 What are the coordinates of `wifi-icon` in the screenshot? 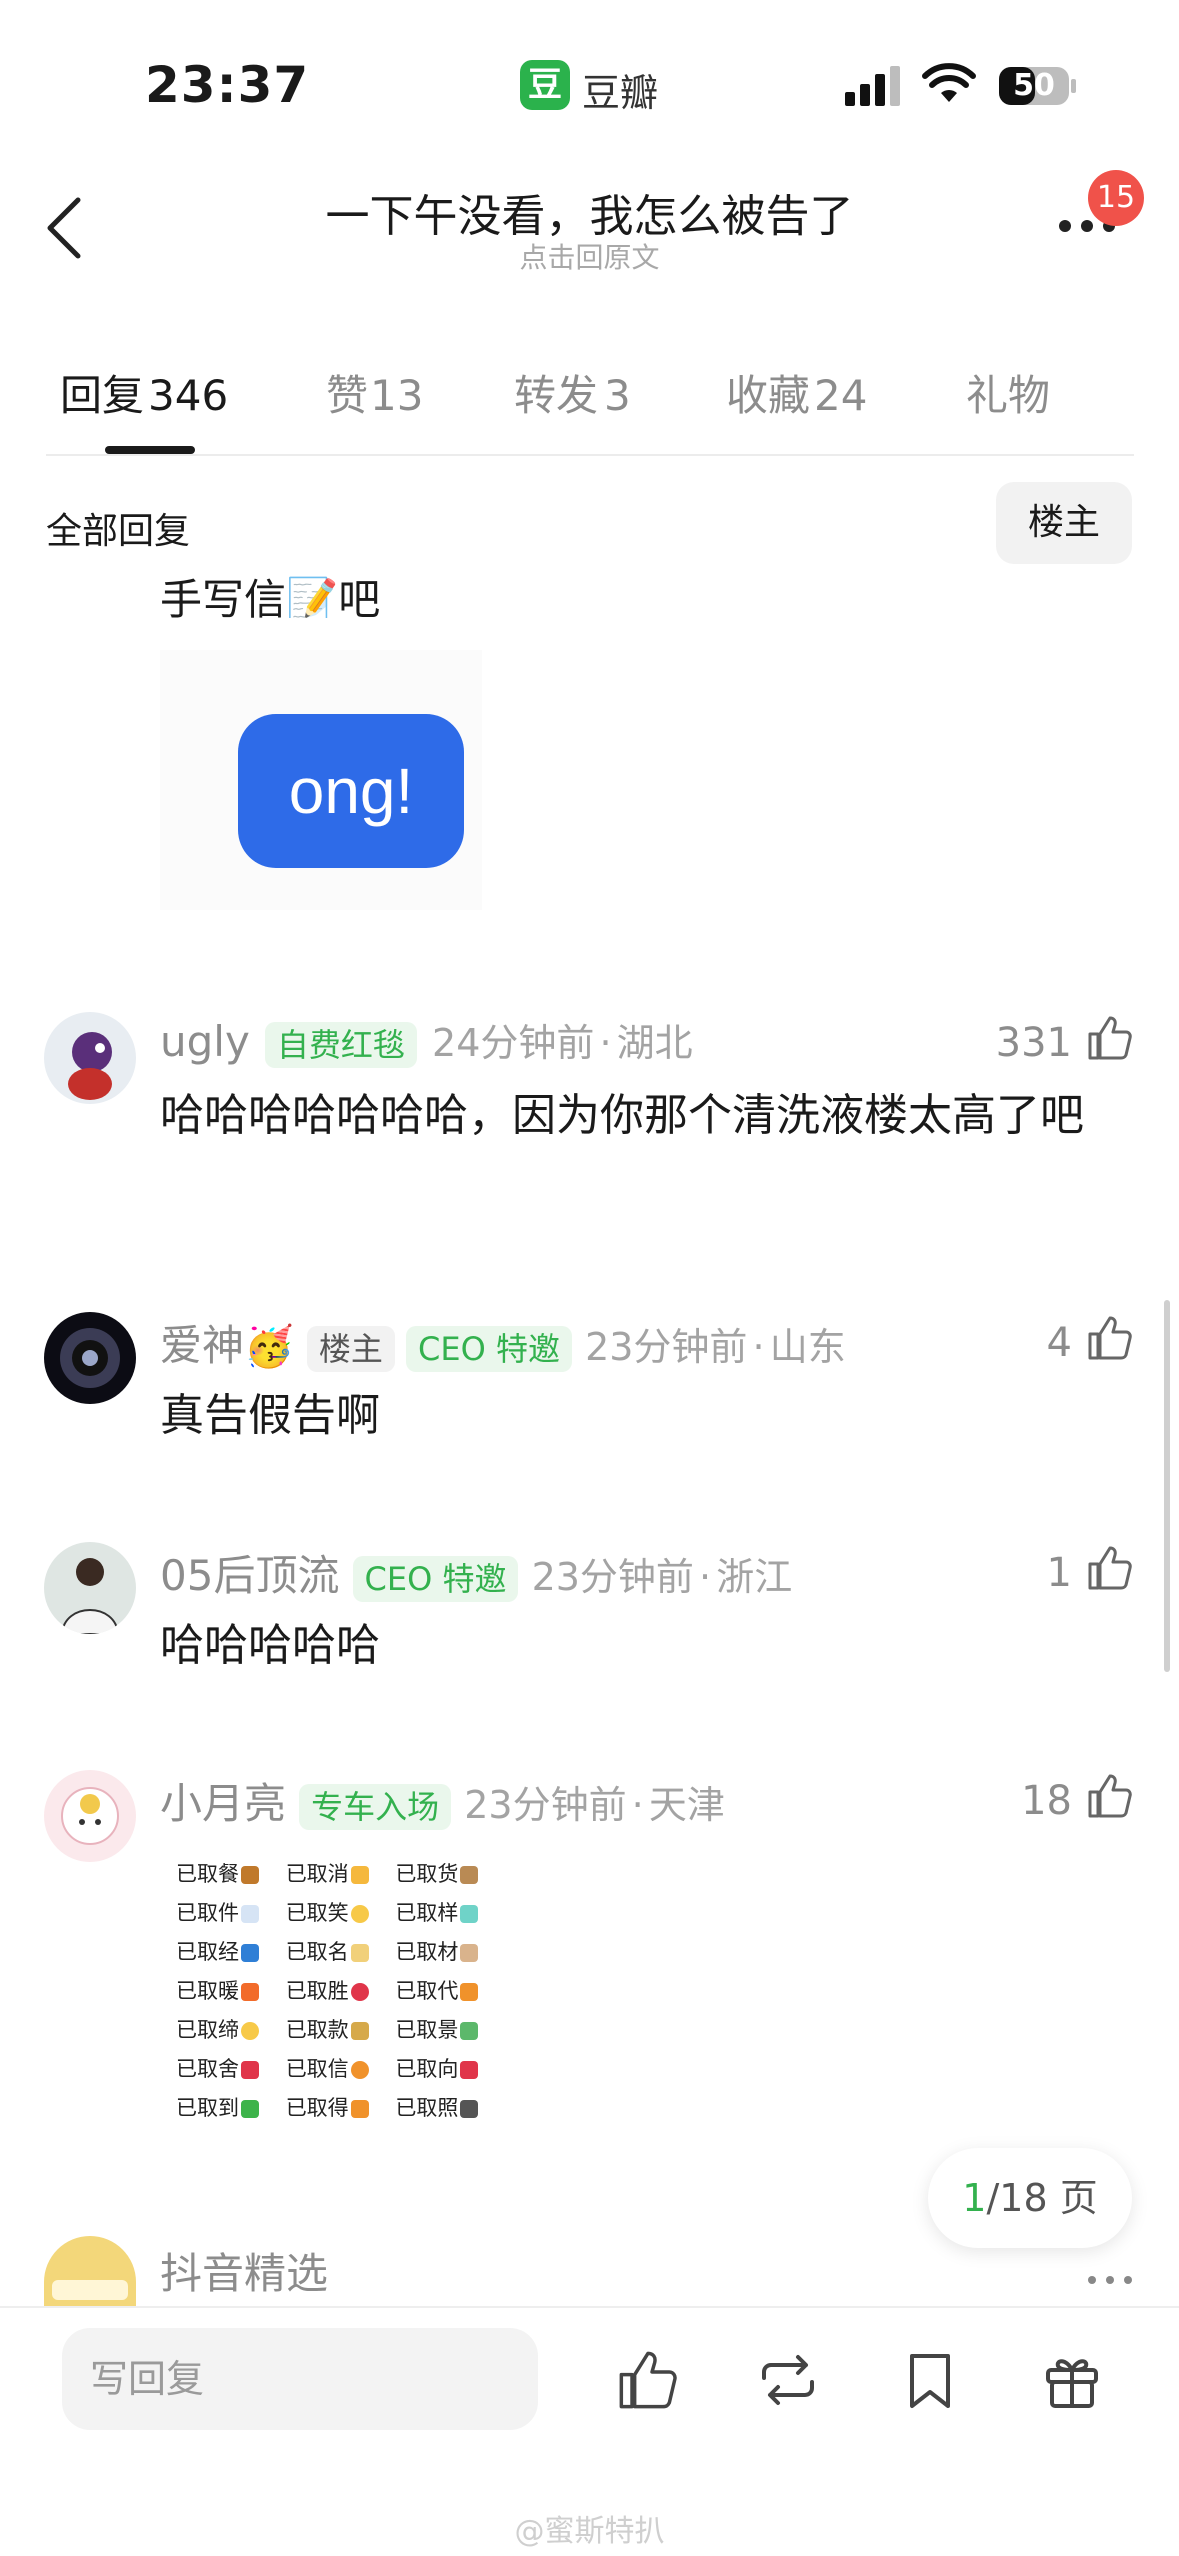 It's located at (949, 82).